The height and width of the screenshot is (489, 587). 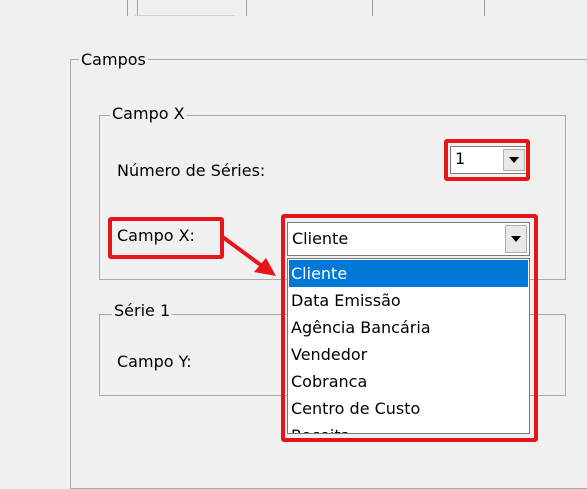 I want to click on serie-group-label: Série 1, so click(x=142, y=311).